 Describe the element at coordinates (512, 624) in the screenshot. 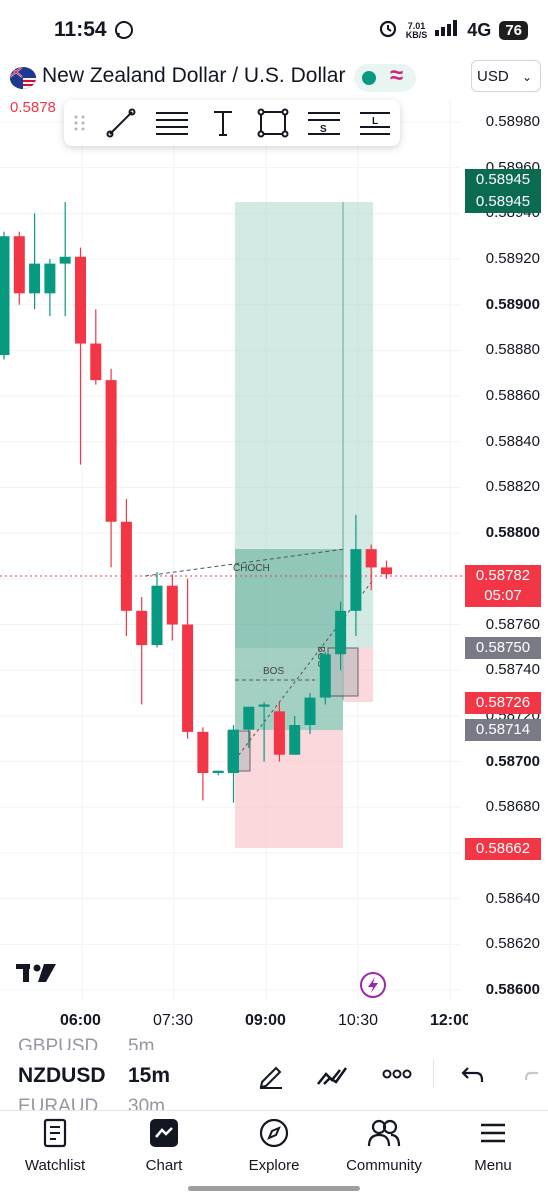

I see `price-axis-label: 0.58760` at that location.